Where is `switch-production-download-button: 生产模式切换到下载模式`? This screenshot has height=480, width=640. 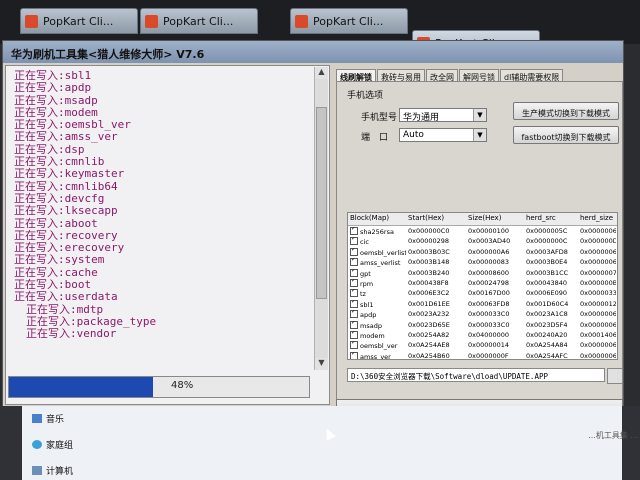
switch-production-download-button: 生产模式切换到下载模式 is located at coordinates (566, 111).